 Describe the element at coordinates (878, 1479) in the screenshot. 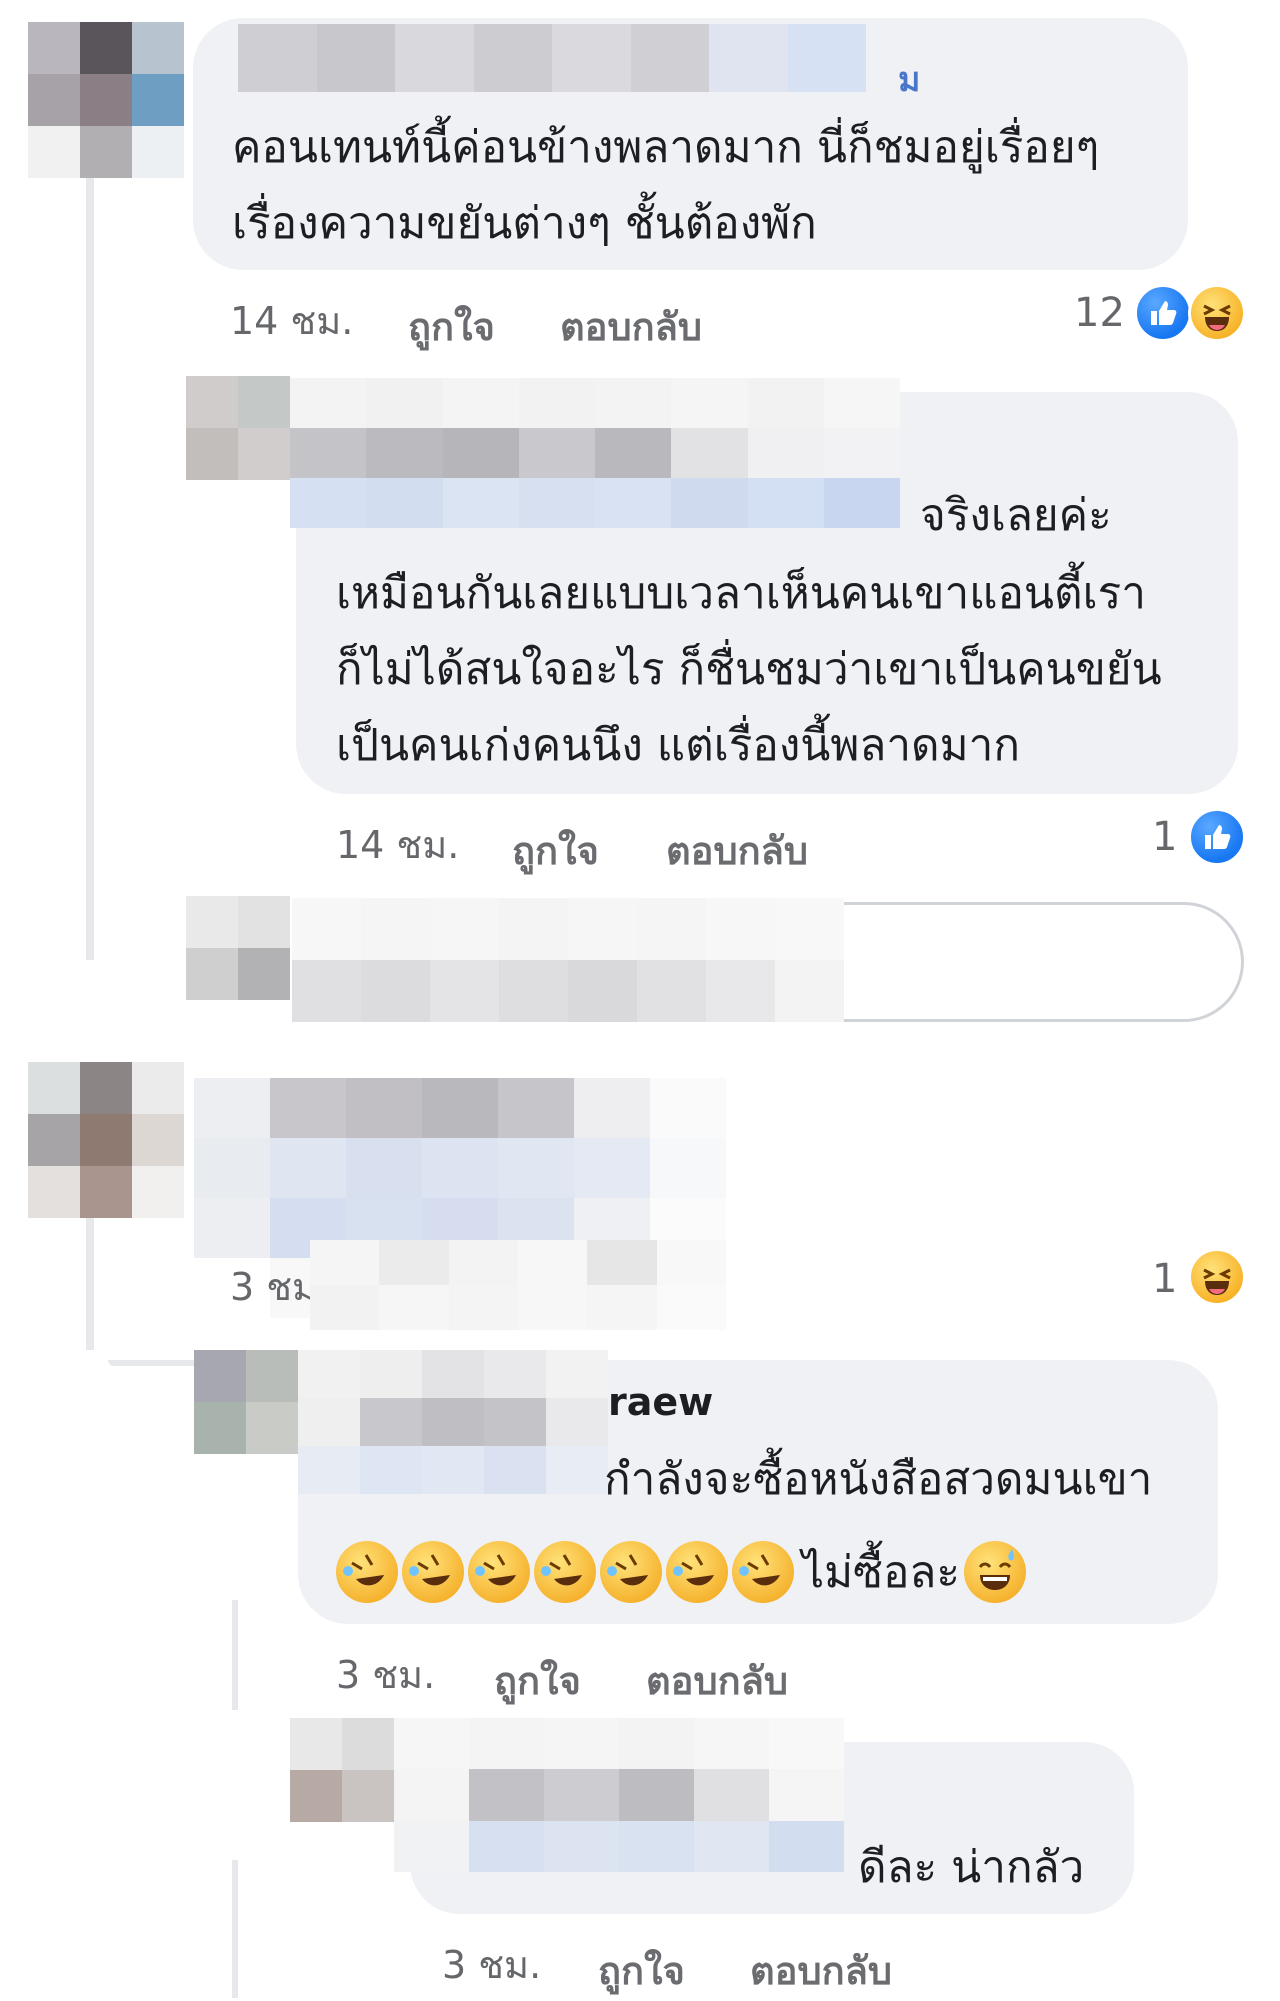

I see `comment-text: กำลังจะซื้อหนังสือสวดมนเขา` at that location.